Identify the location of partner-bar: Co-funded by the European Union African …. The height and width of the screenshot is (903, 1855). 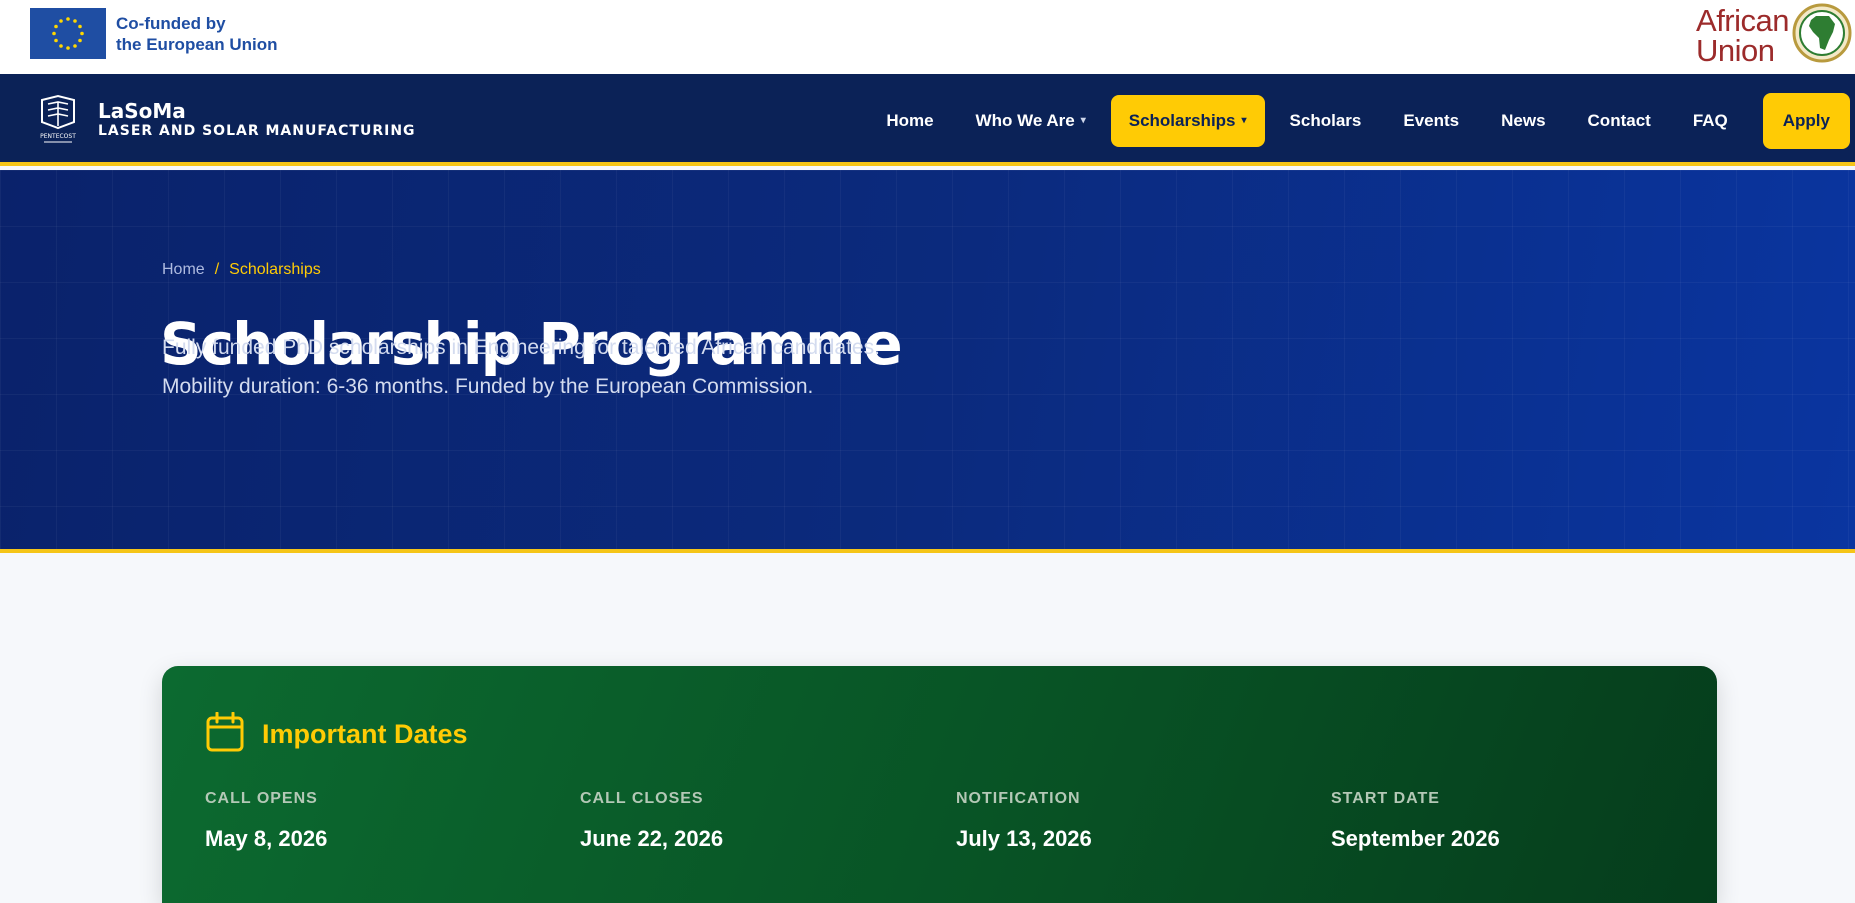
(927, 37).